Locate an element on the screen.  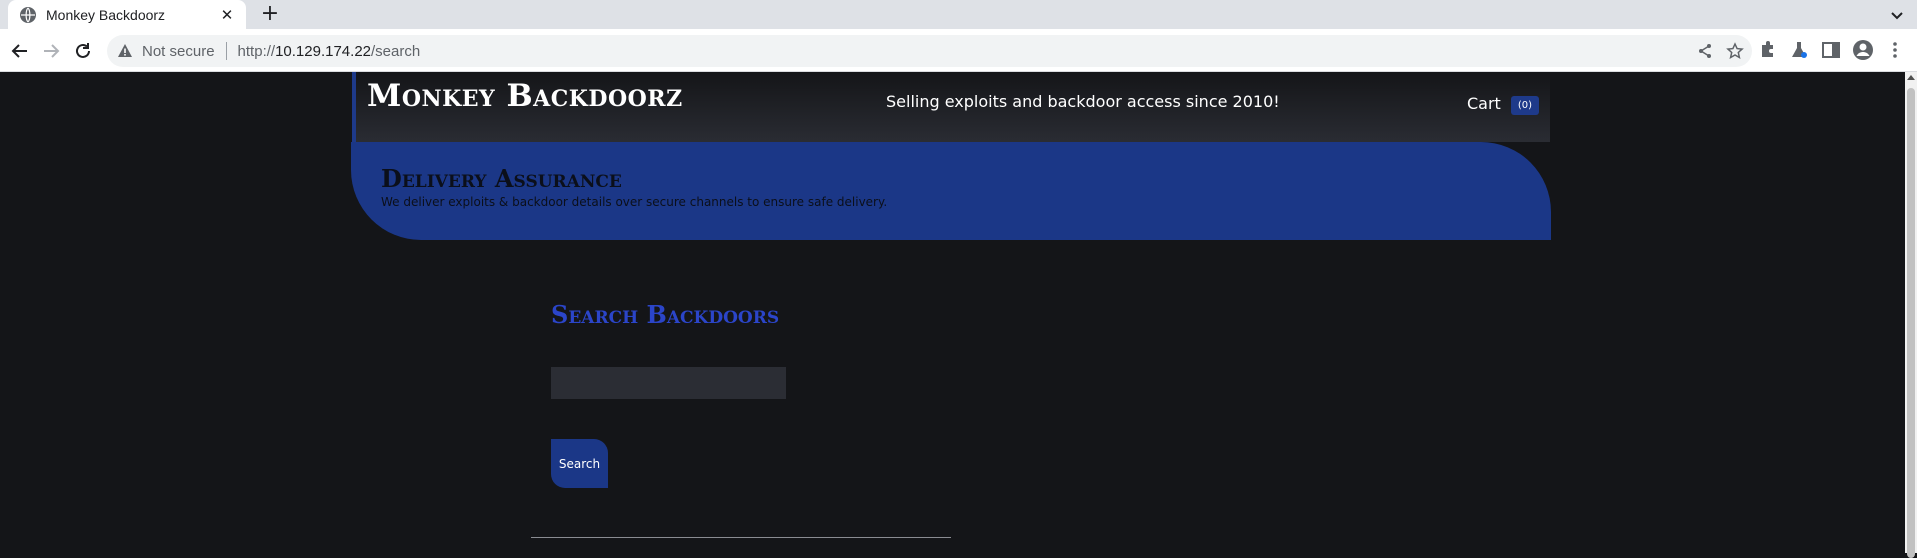
forward-arrow-icon is located at coordinates (51, 51).